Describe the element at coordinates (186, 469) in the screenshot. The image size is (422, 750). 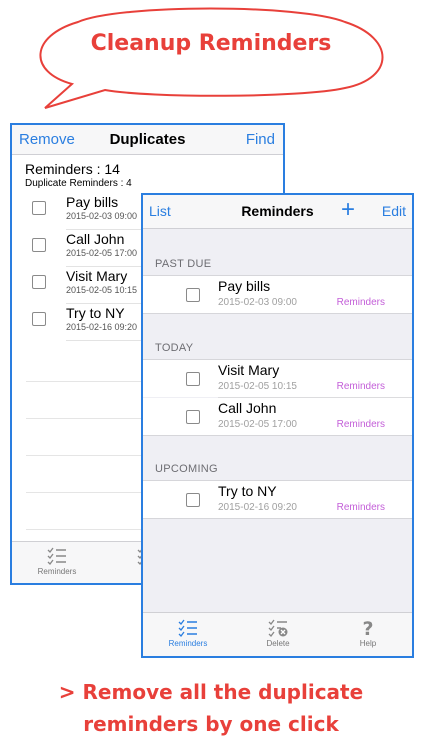
I see `section-header-upcoming: UPCOMING` at that location.